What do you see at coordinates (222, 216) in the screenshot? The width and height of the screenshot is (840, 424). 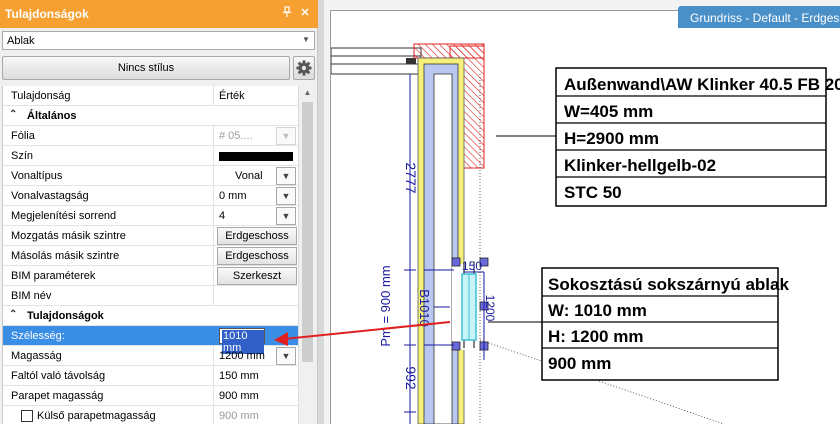 I see `property-value: 4` at bounding box center [222, 216].